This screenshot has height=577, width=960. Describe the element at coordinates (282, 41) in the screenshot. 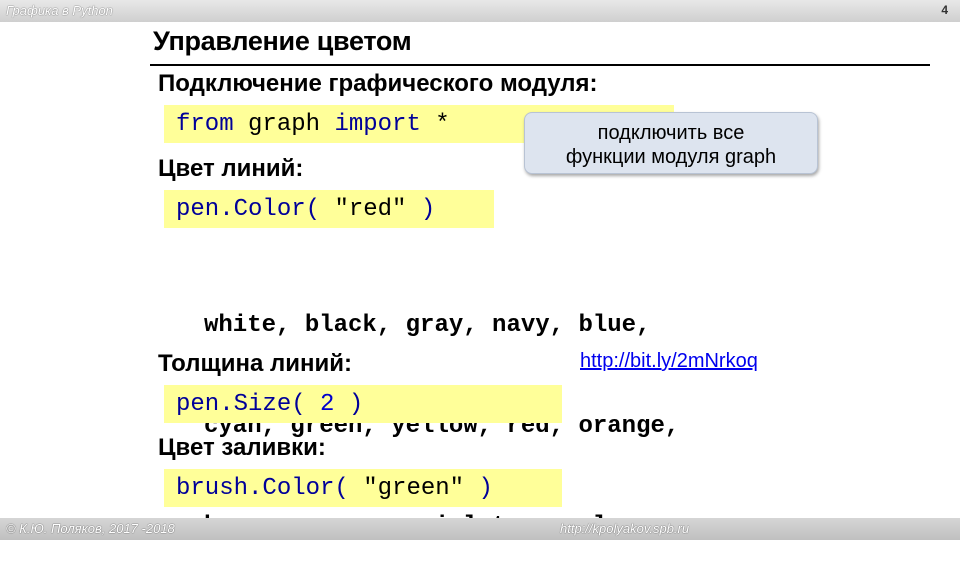

I see `slide-title: Управление цветом` at that location.